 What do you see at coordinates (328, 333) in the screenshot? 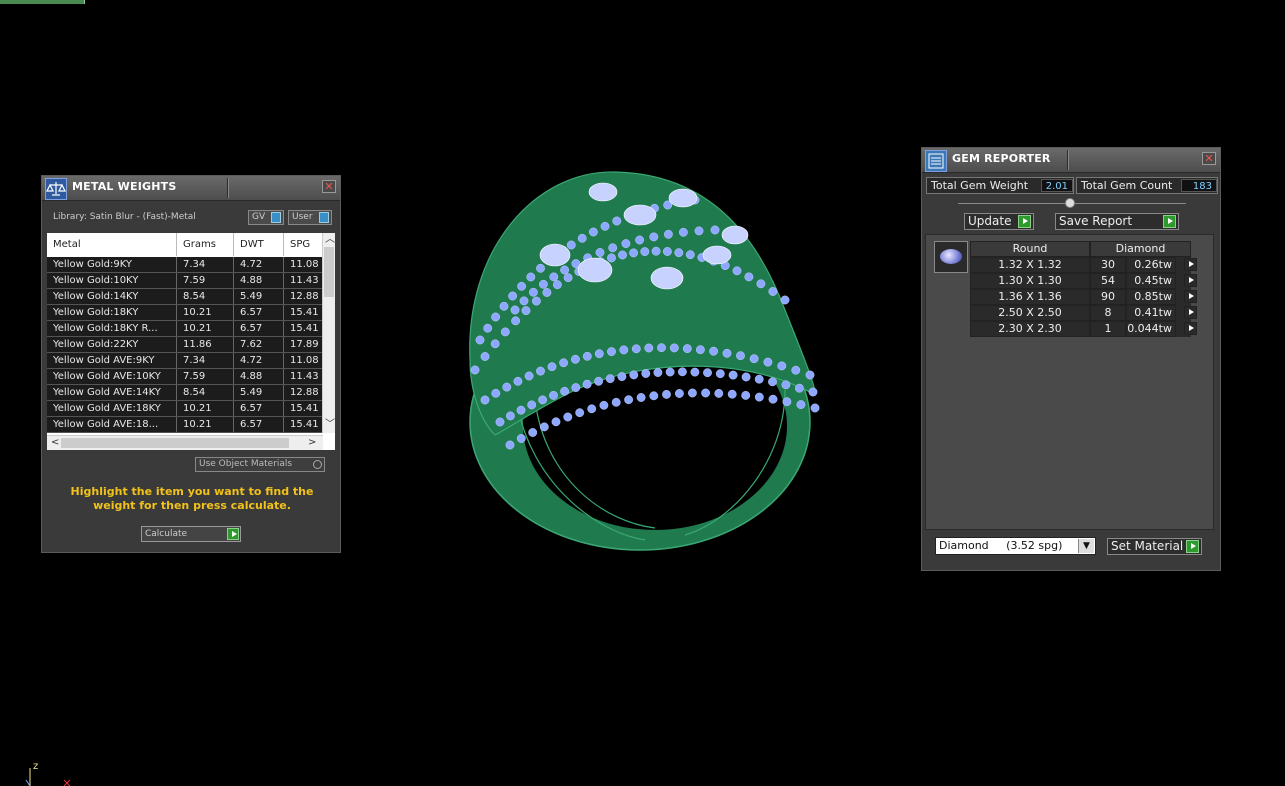
I see `vertical-scrollbar: ︿ ﹀` at bounding box center [328, 333].